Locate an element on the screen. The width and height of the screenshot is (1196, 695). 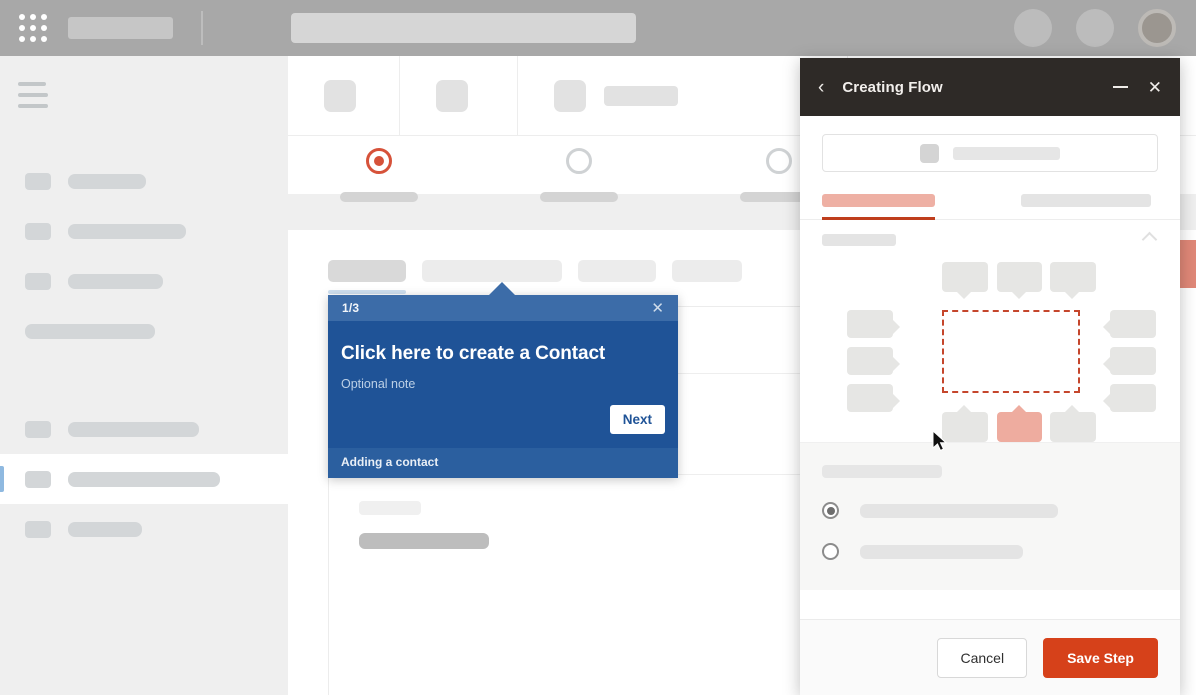
coach-step-counter: 1/3 is located at coordinates (351, 308).